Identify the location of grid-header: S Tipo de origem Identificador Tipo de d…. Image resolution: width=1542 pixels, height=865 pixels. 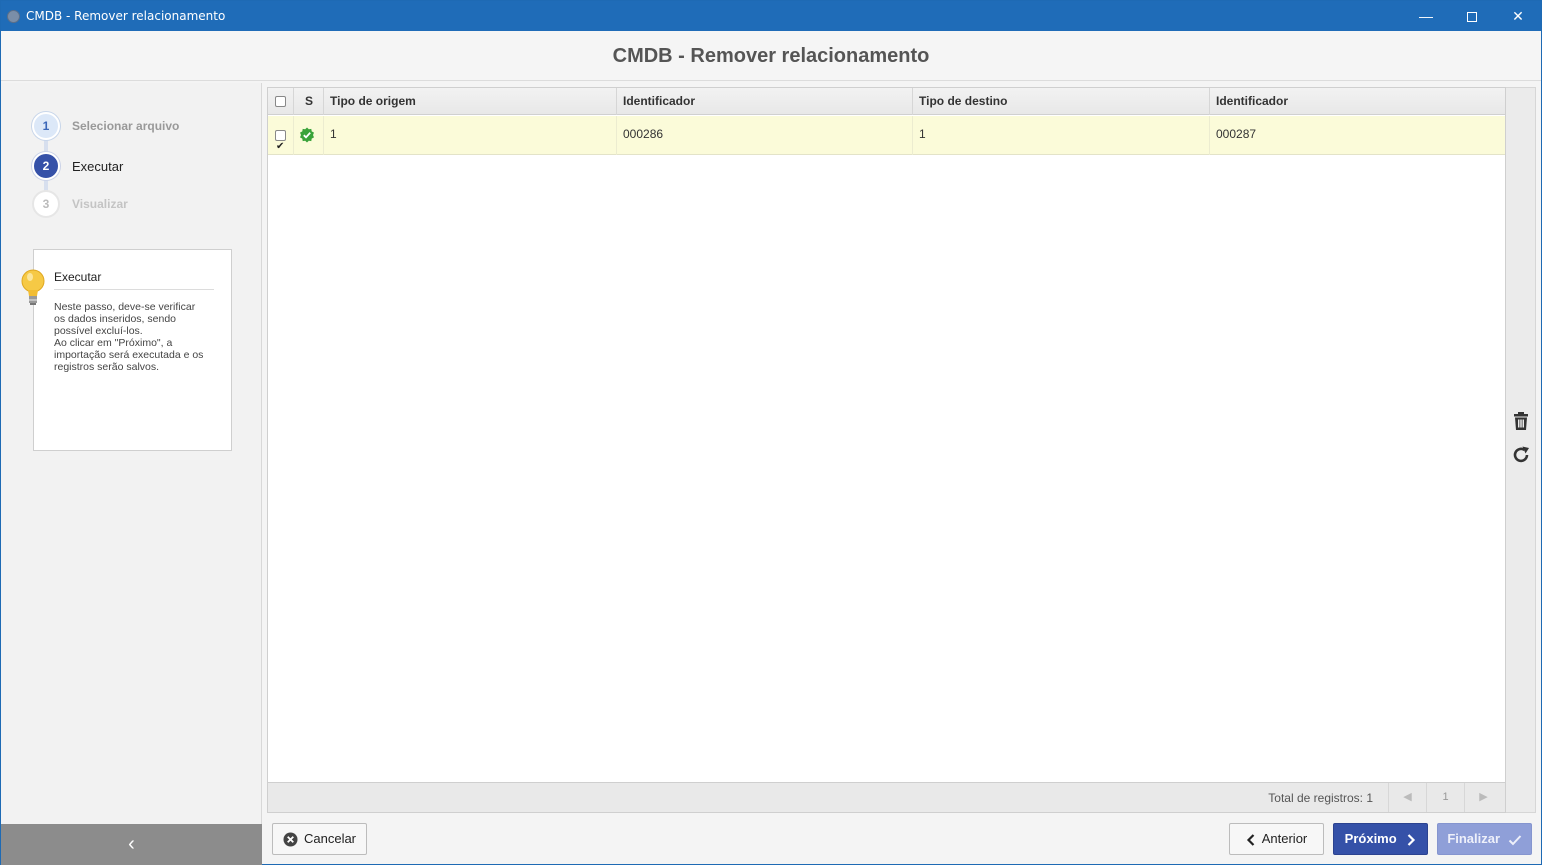
(886, 101).